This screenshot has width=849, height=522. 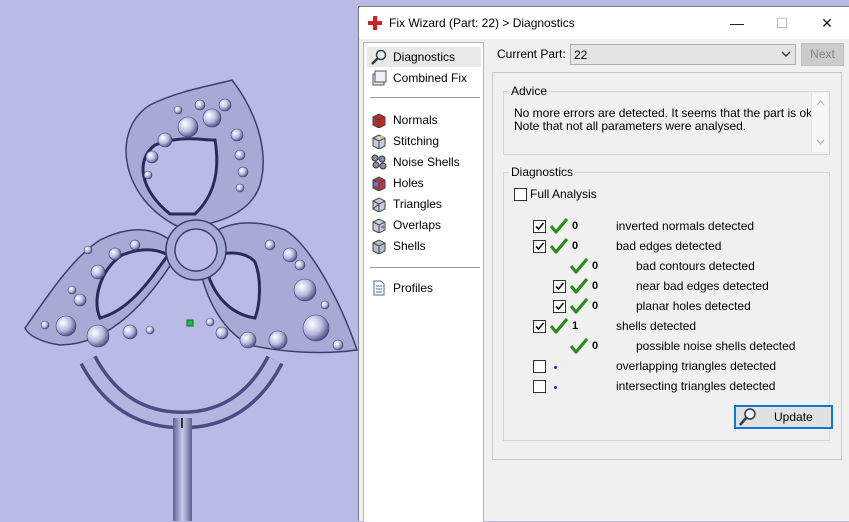 What do you see at coordinates (683, 54) in the screenshot?
I see `current-part-dropdown: 22` at bounding box center [683, 54].